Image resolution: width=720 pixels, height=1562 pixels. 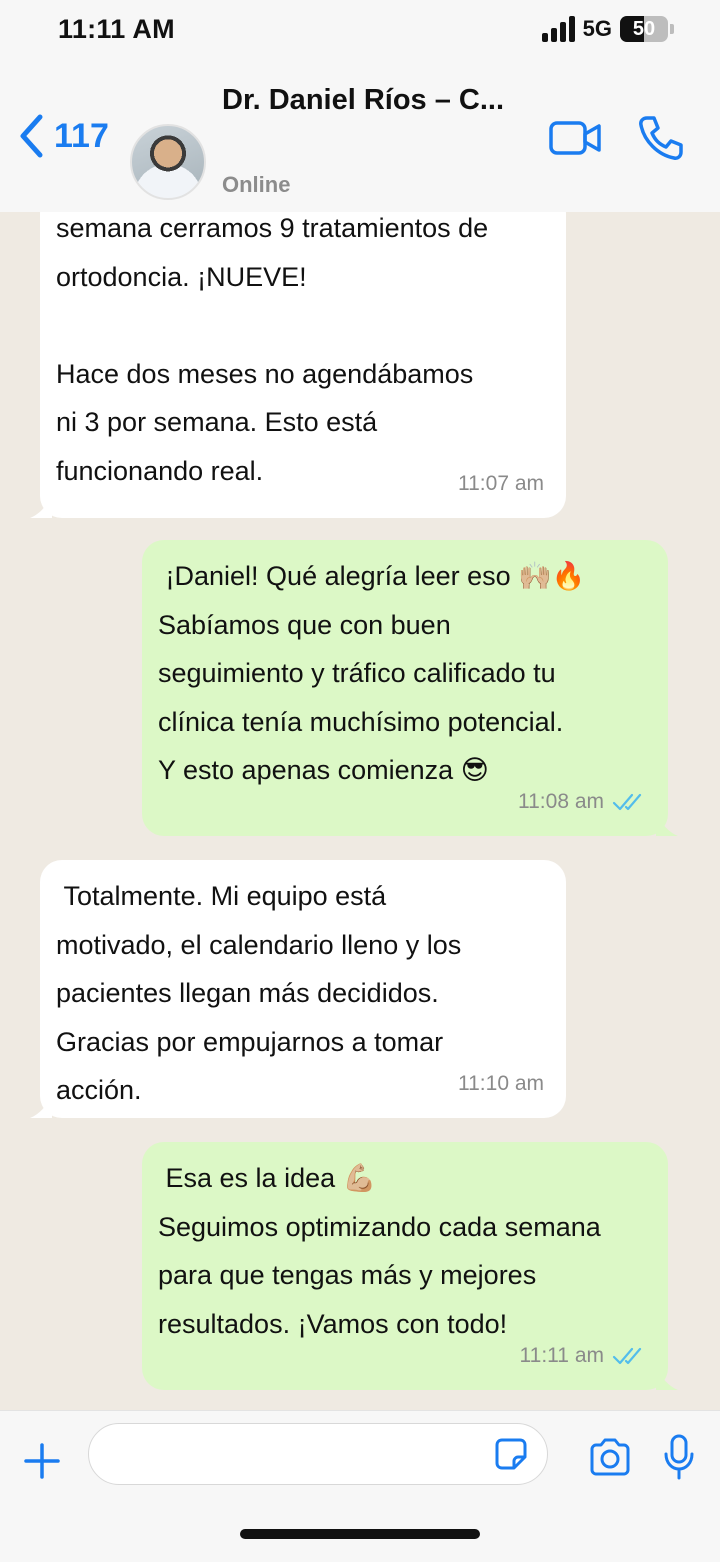 I want to click on message-meta: 11:08 am, so click(x=582, y=802).